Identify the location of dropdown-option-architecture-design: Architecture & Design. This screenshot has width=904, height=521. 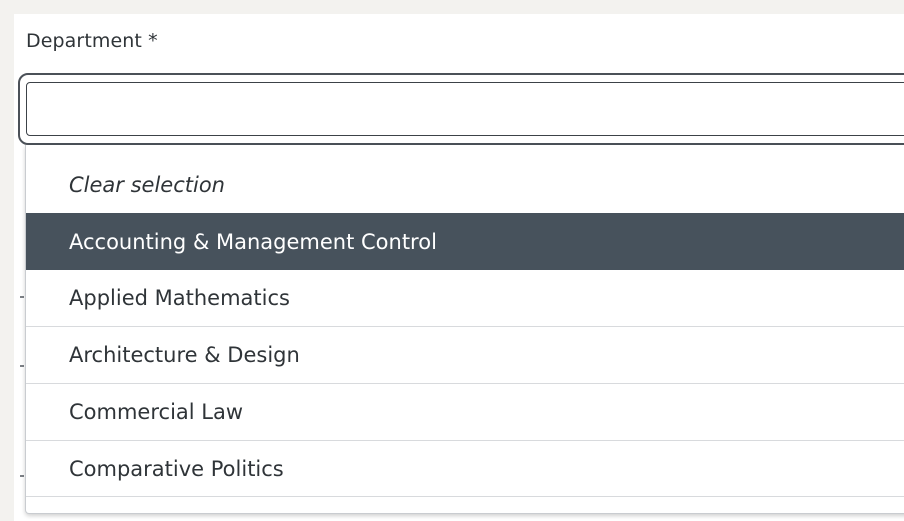
(465, 355).